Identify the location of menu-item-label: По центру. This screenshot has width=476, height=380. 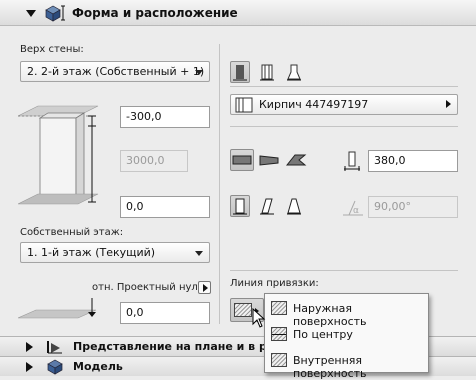
(323, 334).